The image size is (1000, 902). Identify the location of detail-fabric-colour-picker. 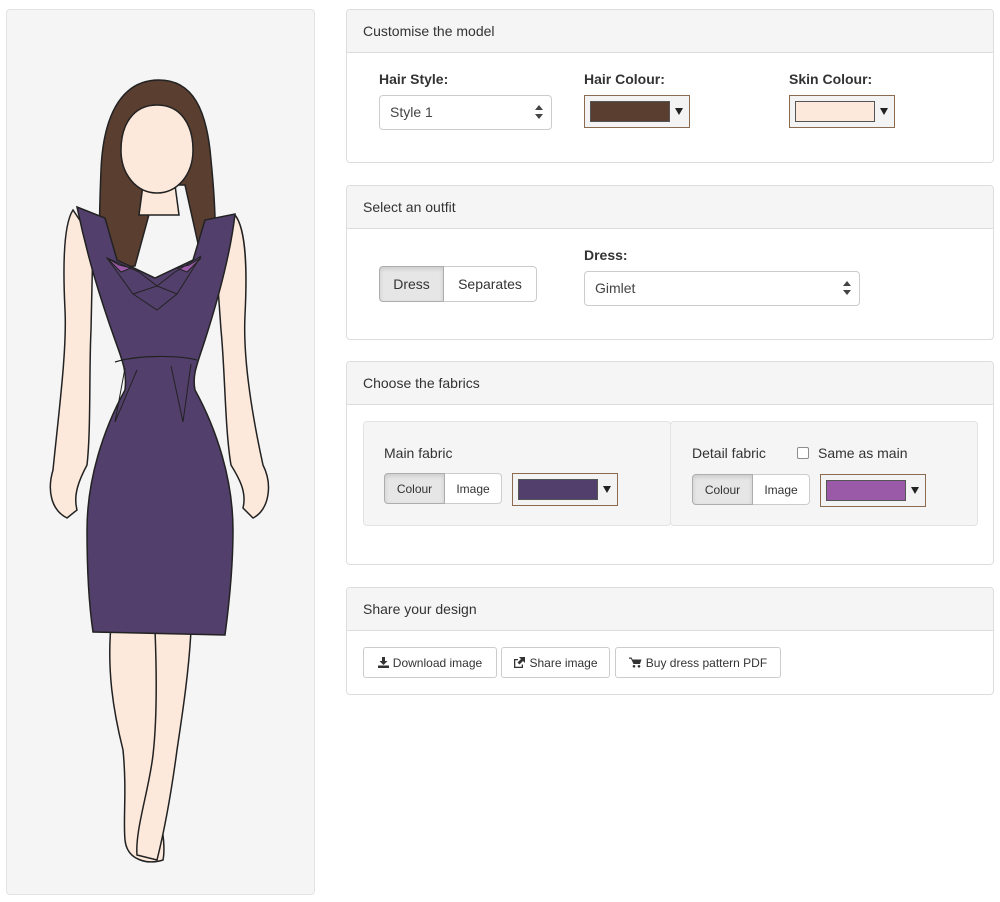
(873, 490).